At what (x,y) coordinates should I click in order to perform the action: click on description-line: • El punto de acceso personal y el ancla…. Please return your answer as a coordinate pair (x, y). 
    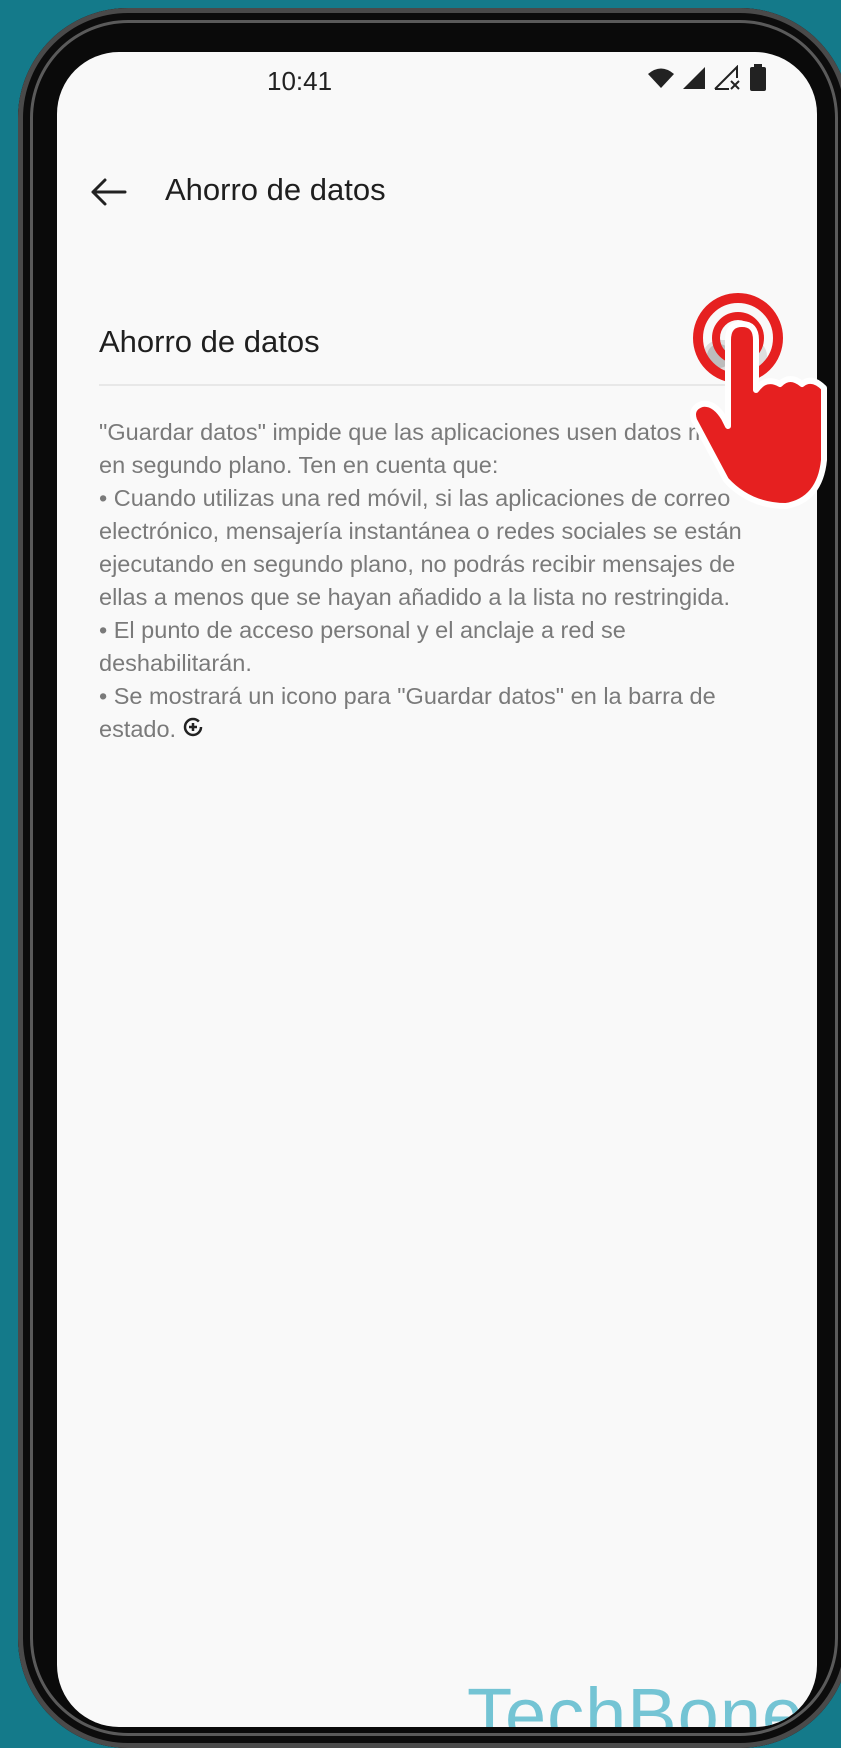
    Looking at the image, I should click on (362, 646).